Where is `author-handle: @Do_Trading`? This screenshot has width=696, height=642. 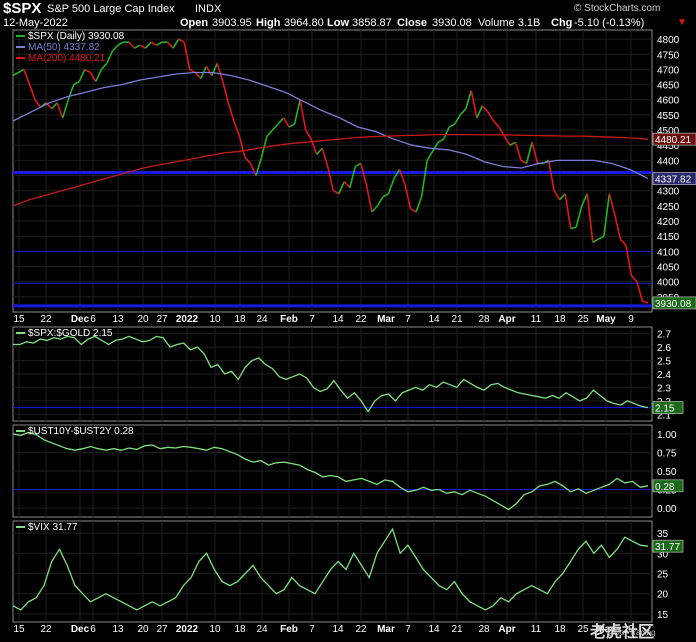
author-handle: @Do_Trading is located at coordinates (631, 632).